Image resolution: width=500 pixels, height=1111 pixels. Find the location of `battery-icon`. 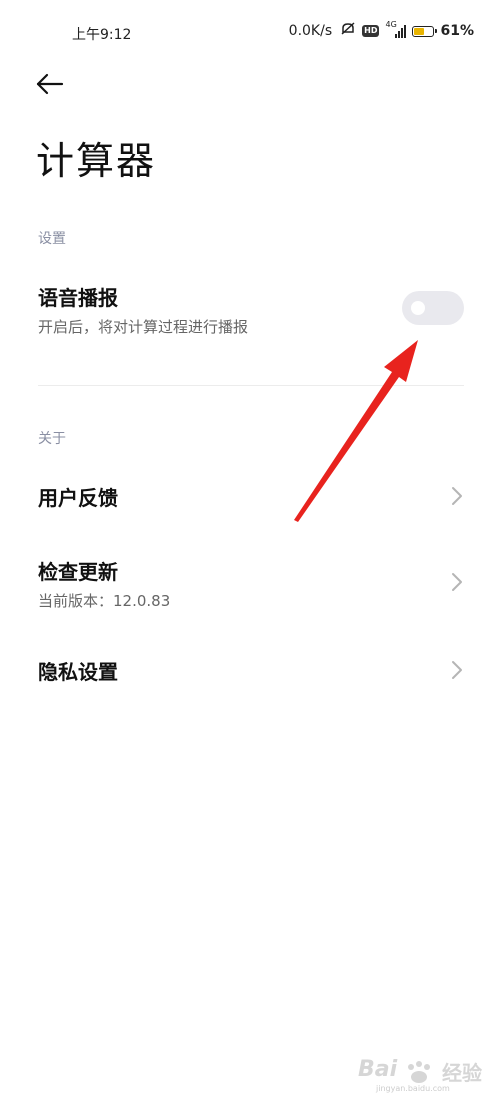

battery-icon is located at coordinates (425, 31).